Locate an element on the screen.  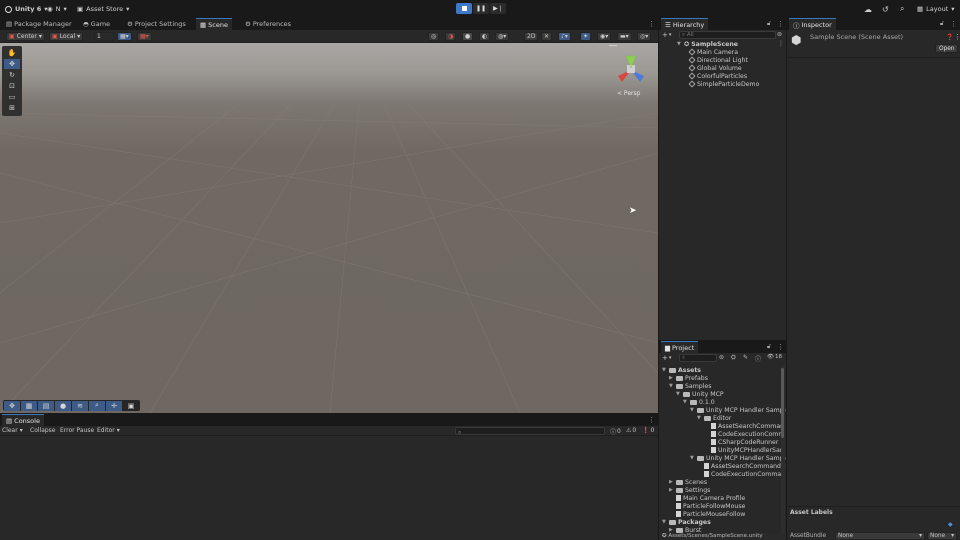
project-tree-item: ParticleFollowMouse is located at coordinates (707, 506).